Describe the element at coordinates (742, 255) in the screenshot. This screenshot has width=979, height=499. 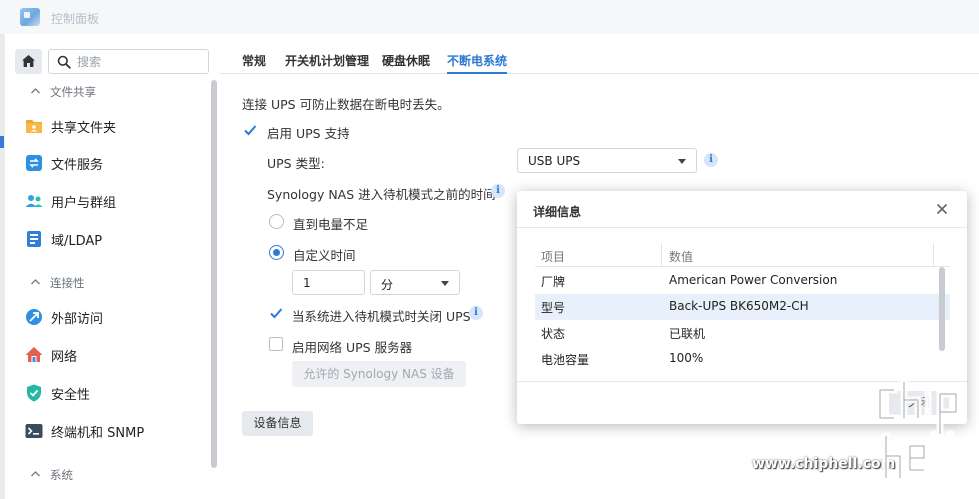
I see `table-header: 项目 数值` at that location.